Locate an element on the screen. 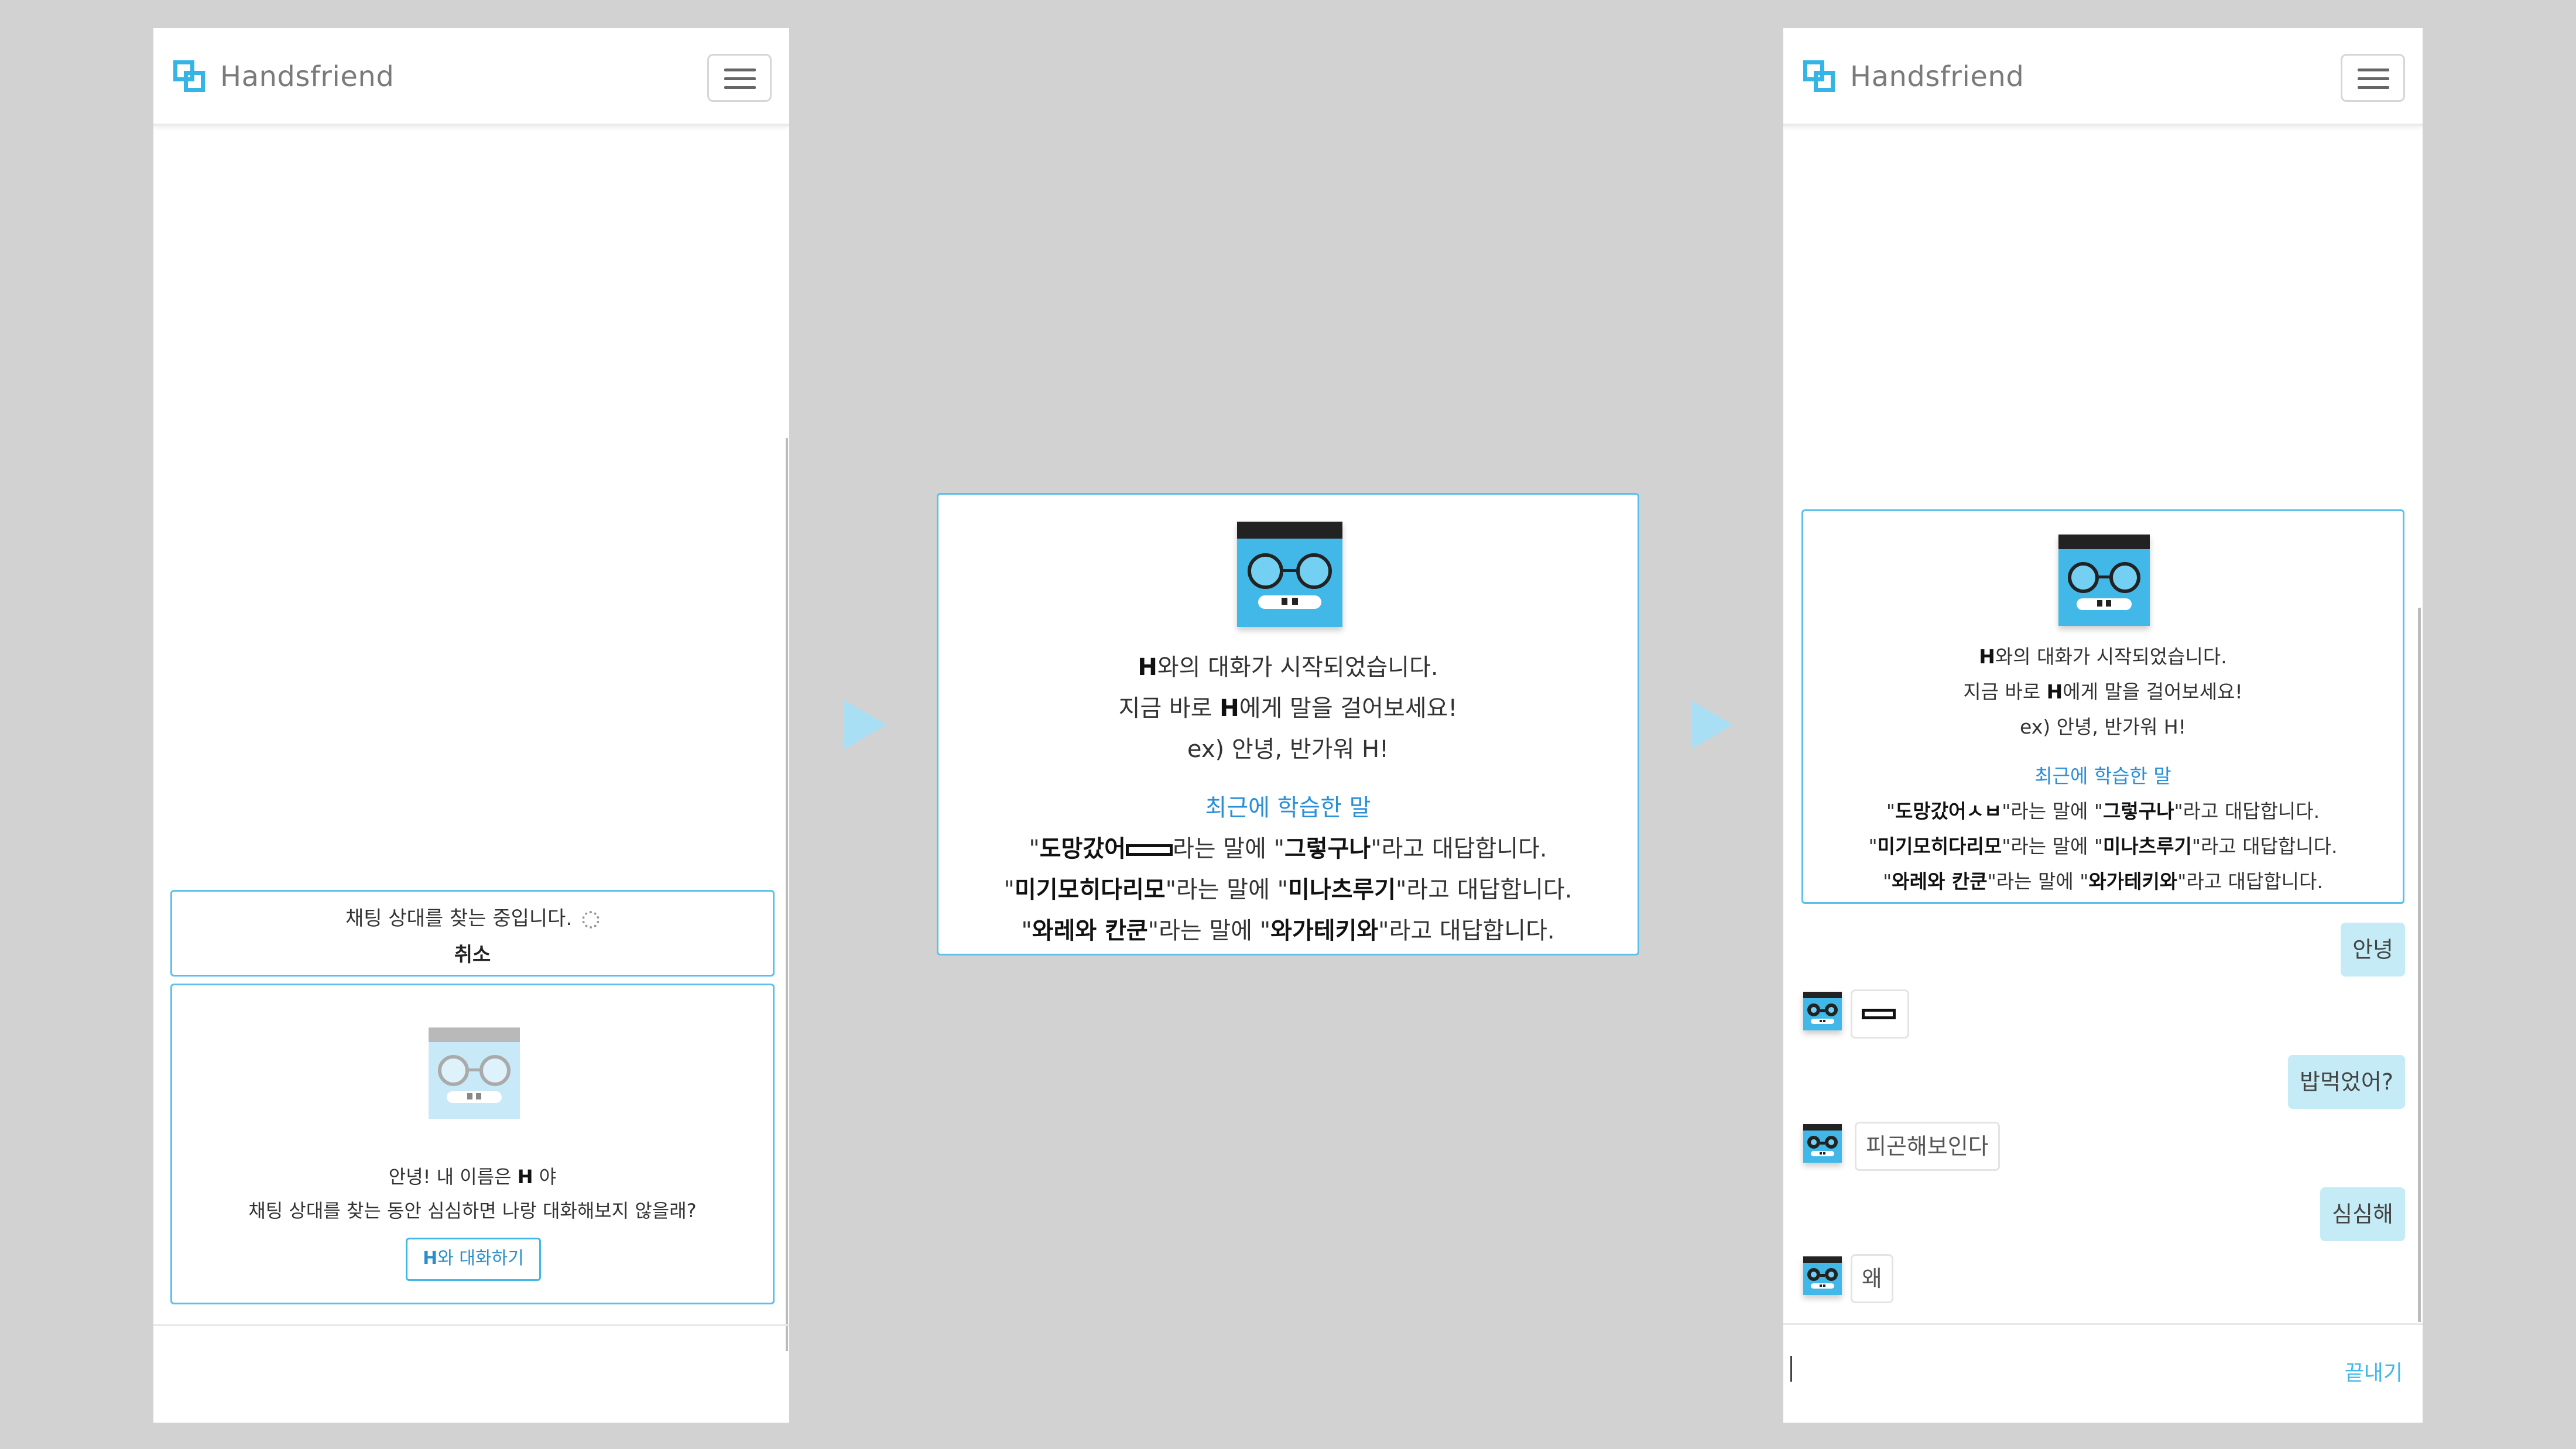 The image size is (2576, 1449). h-message: 피곤해보인다 is located at coordinates (1927, 1146).